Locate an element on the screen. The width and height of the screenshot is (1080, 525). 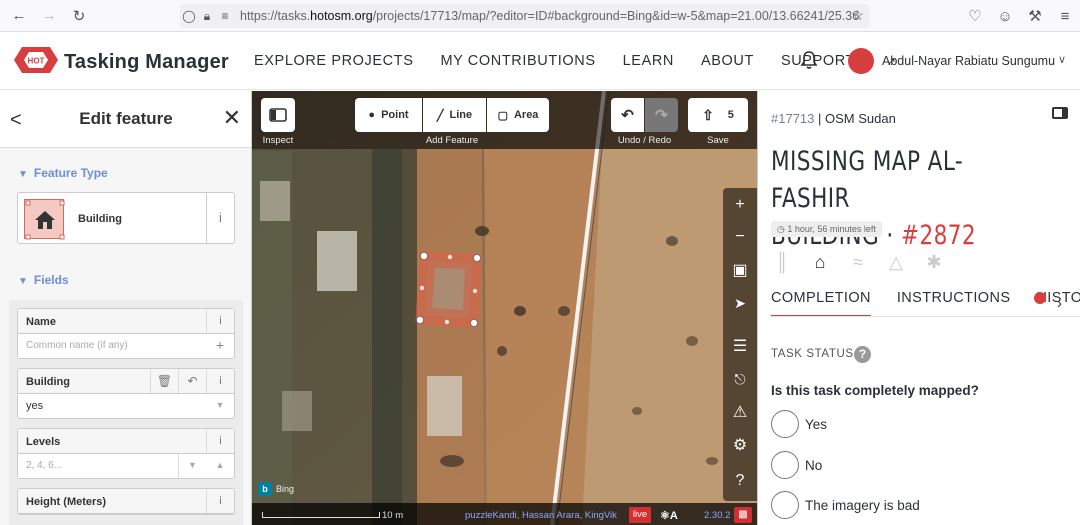
field-name: Name i Common name (if any) + is located at coordinates (126, 333).